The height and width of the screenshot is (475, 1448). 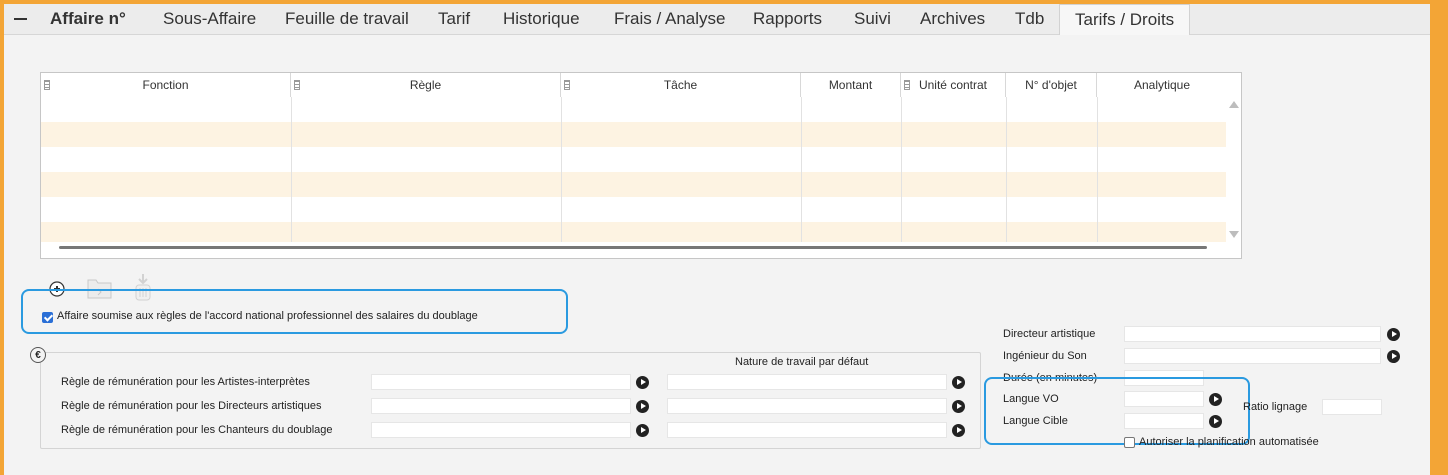 I want to click on nature-header: Nature de travail par défaut, so click(x=802, y=362).